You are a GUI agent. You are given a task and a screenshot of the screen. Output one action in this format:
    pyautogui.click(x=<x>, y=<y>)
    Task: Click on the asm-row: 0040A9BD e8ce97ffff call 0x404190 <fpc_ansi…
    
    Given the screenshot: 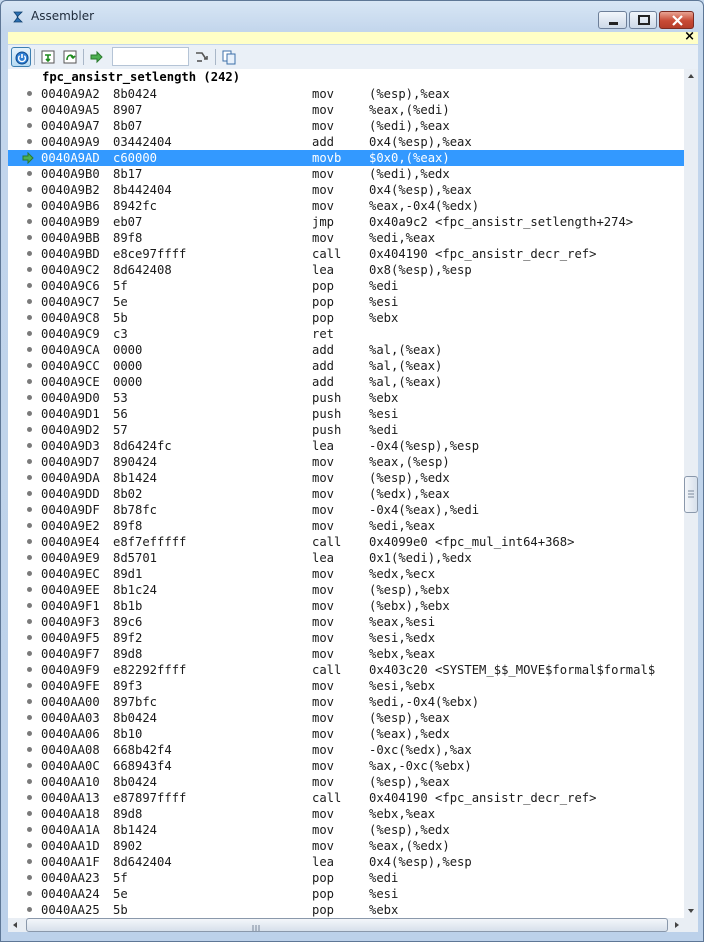 What is the action you would take?
    pyautogui.click(x=346, y=254)
    